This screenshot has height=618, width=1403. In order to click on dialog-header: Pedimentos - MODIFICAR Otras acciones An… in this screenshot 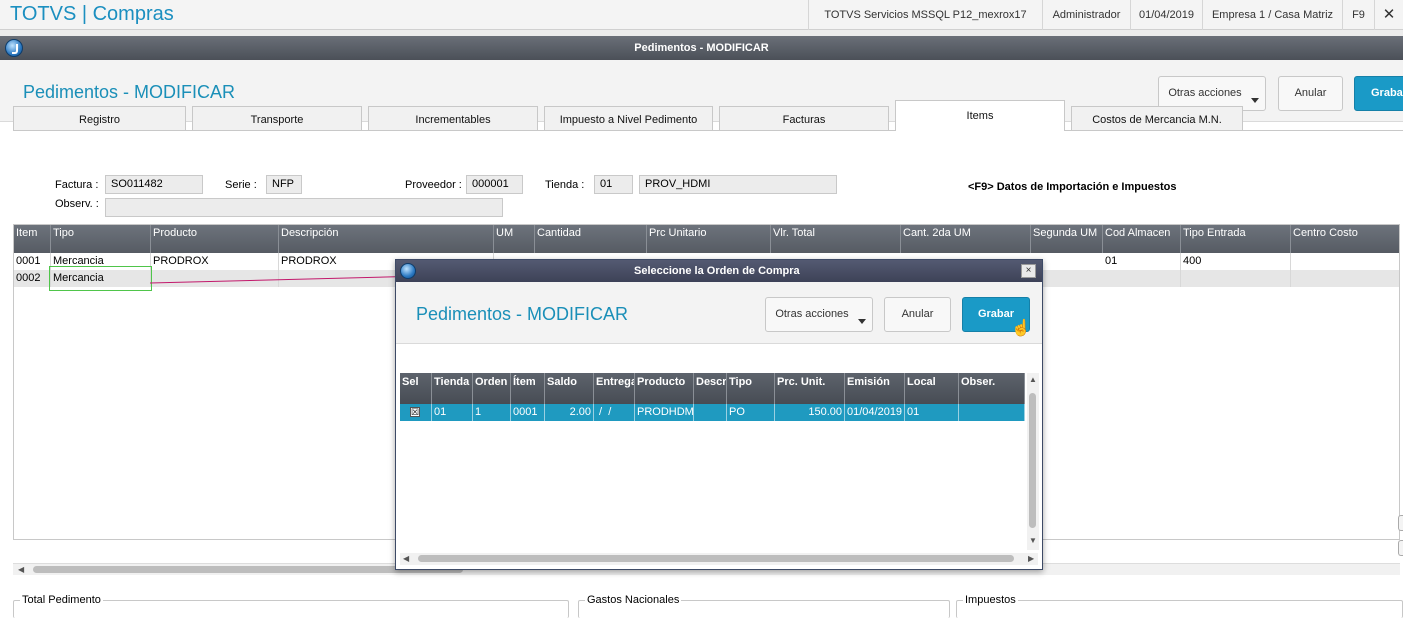, I will do `click(719, 313)`.